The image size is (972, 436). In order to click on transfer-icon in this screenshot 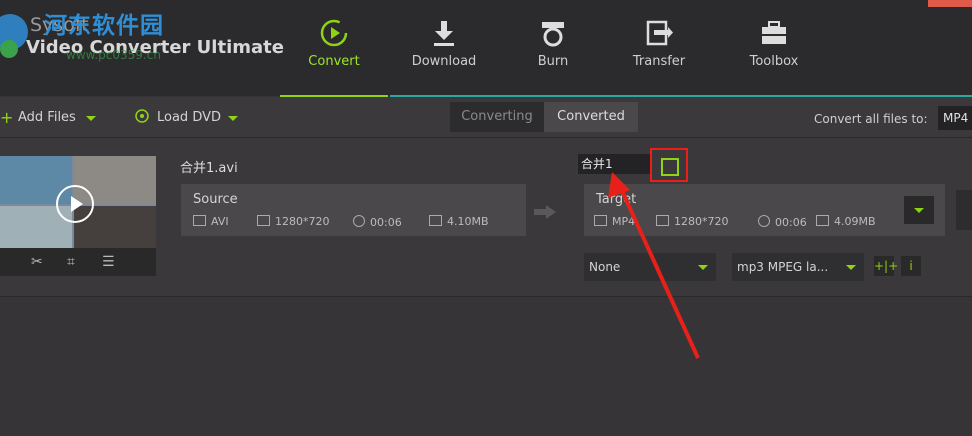, I will do `click(659, 33)`.